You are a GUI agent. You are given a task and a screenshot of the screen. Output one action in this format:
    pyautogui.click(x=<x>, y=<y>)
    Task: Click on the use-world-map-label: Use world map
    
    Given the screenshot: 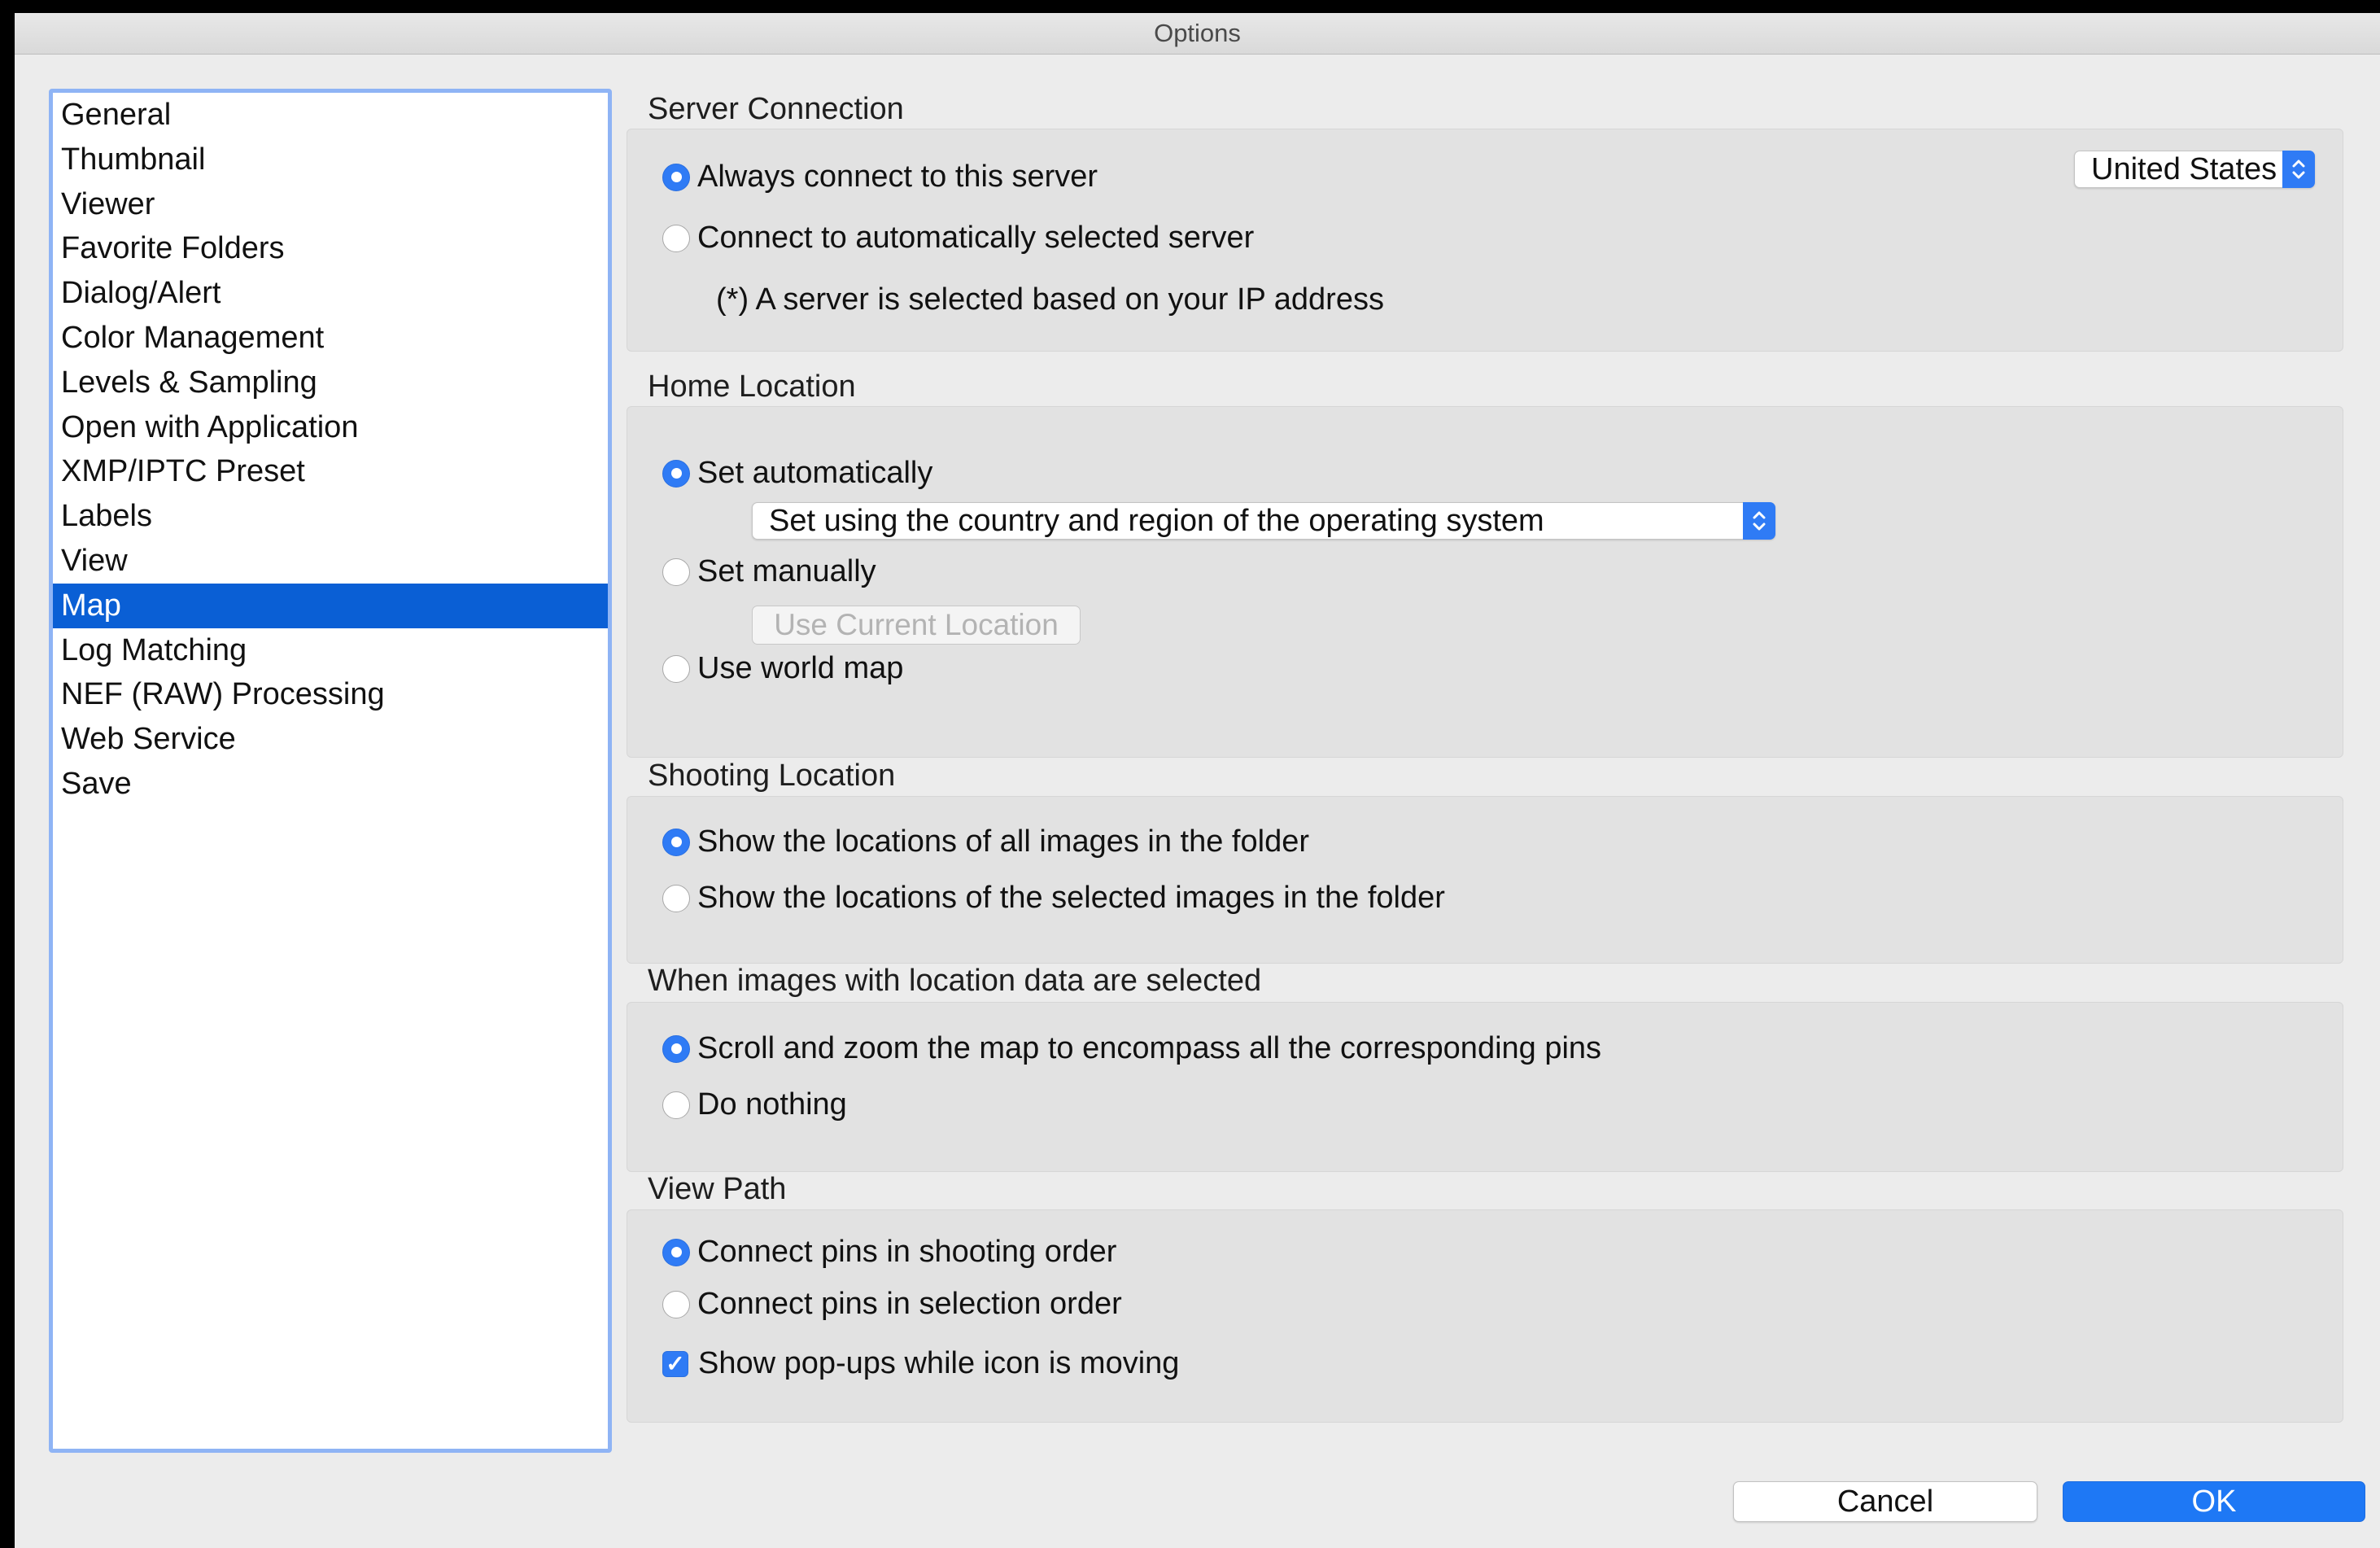 What is the action you would take?
    pyautogui.click(x=800, y=668)
    